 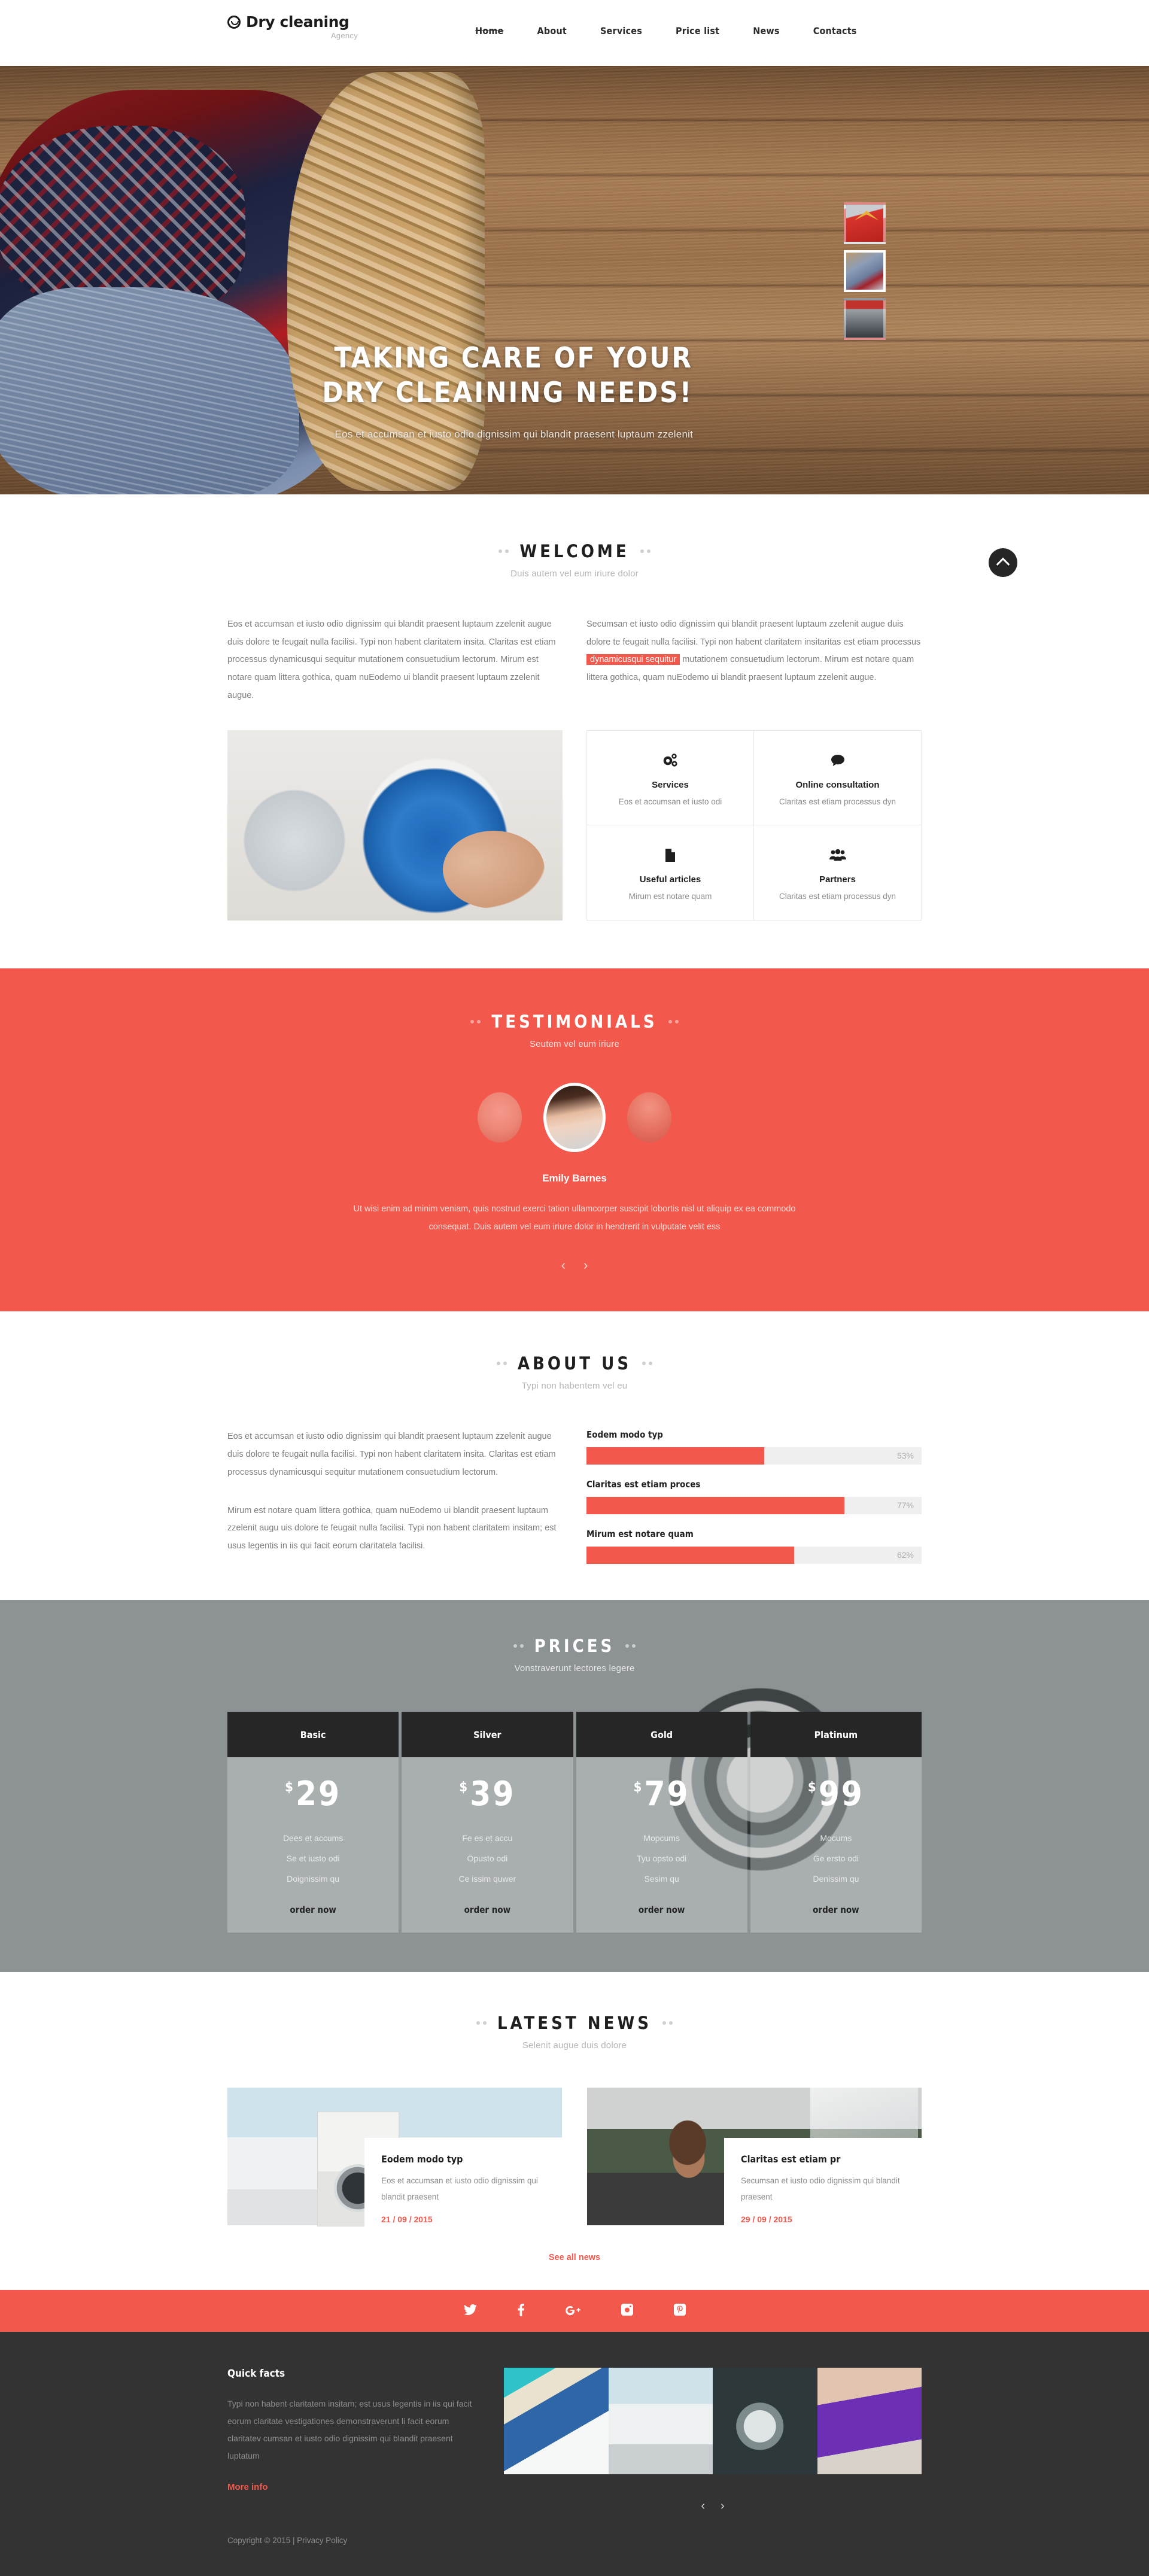 I want to click on logo: Dry cleaning Agency, so click(x=317, y=20).